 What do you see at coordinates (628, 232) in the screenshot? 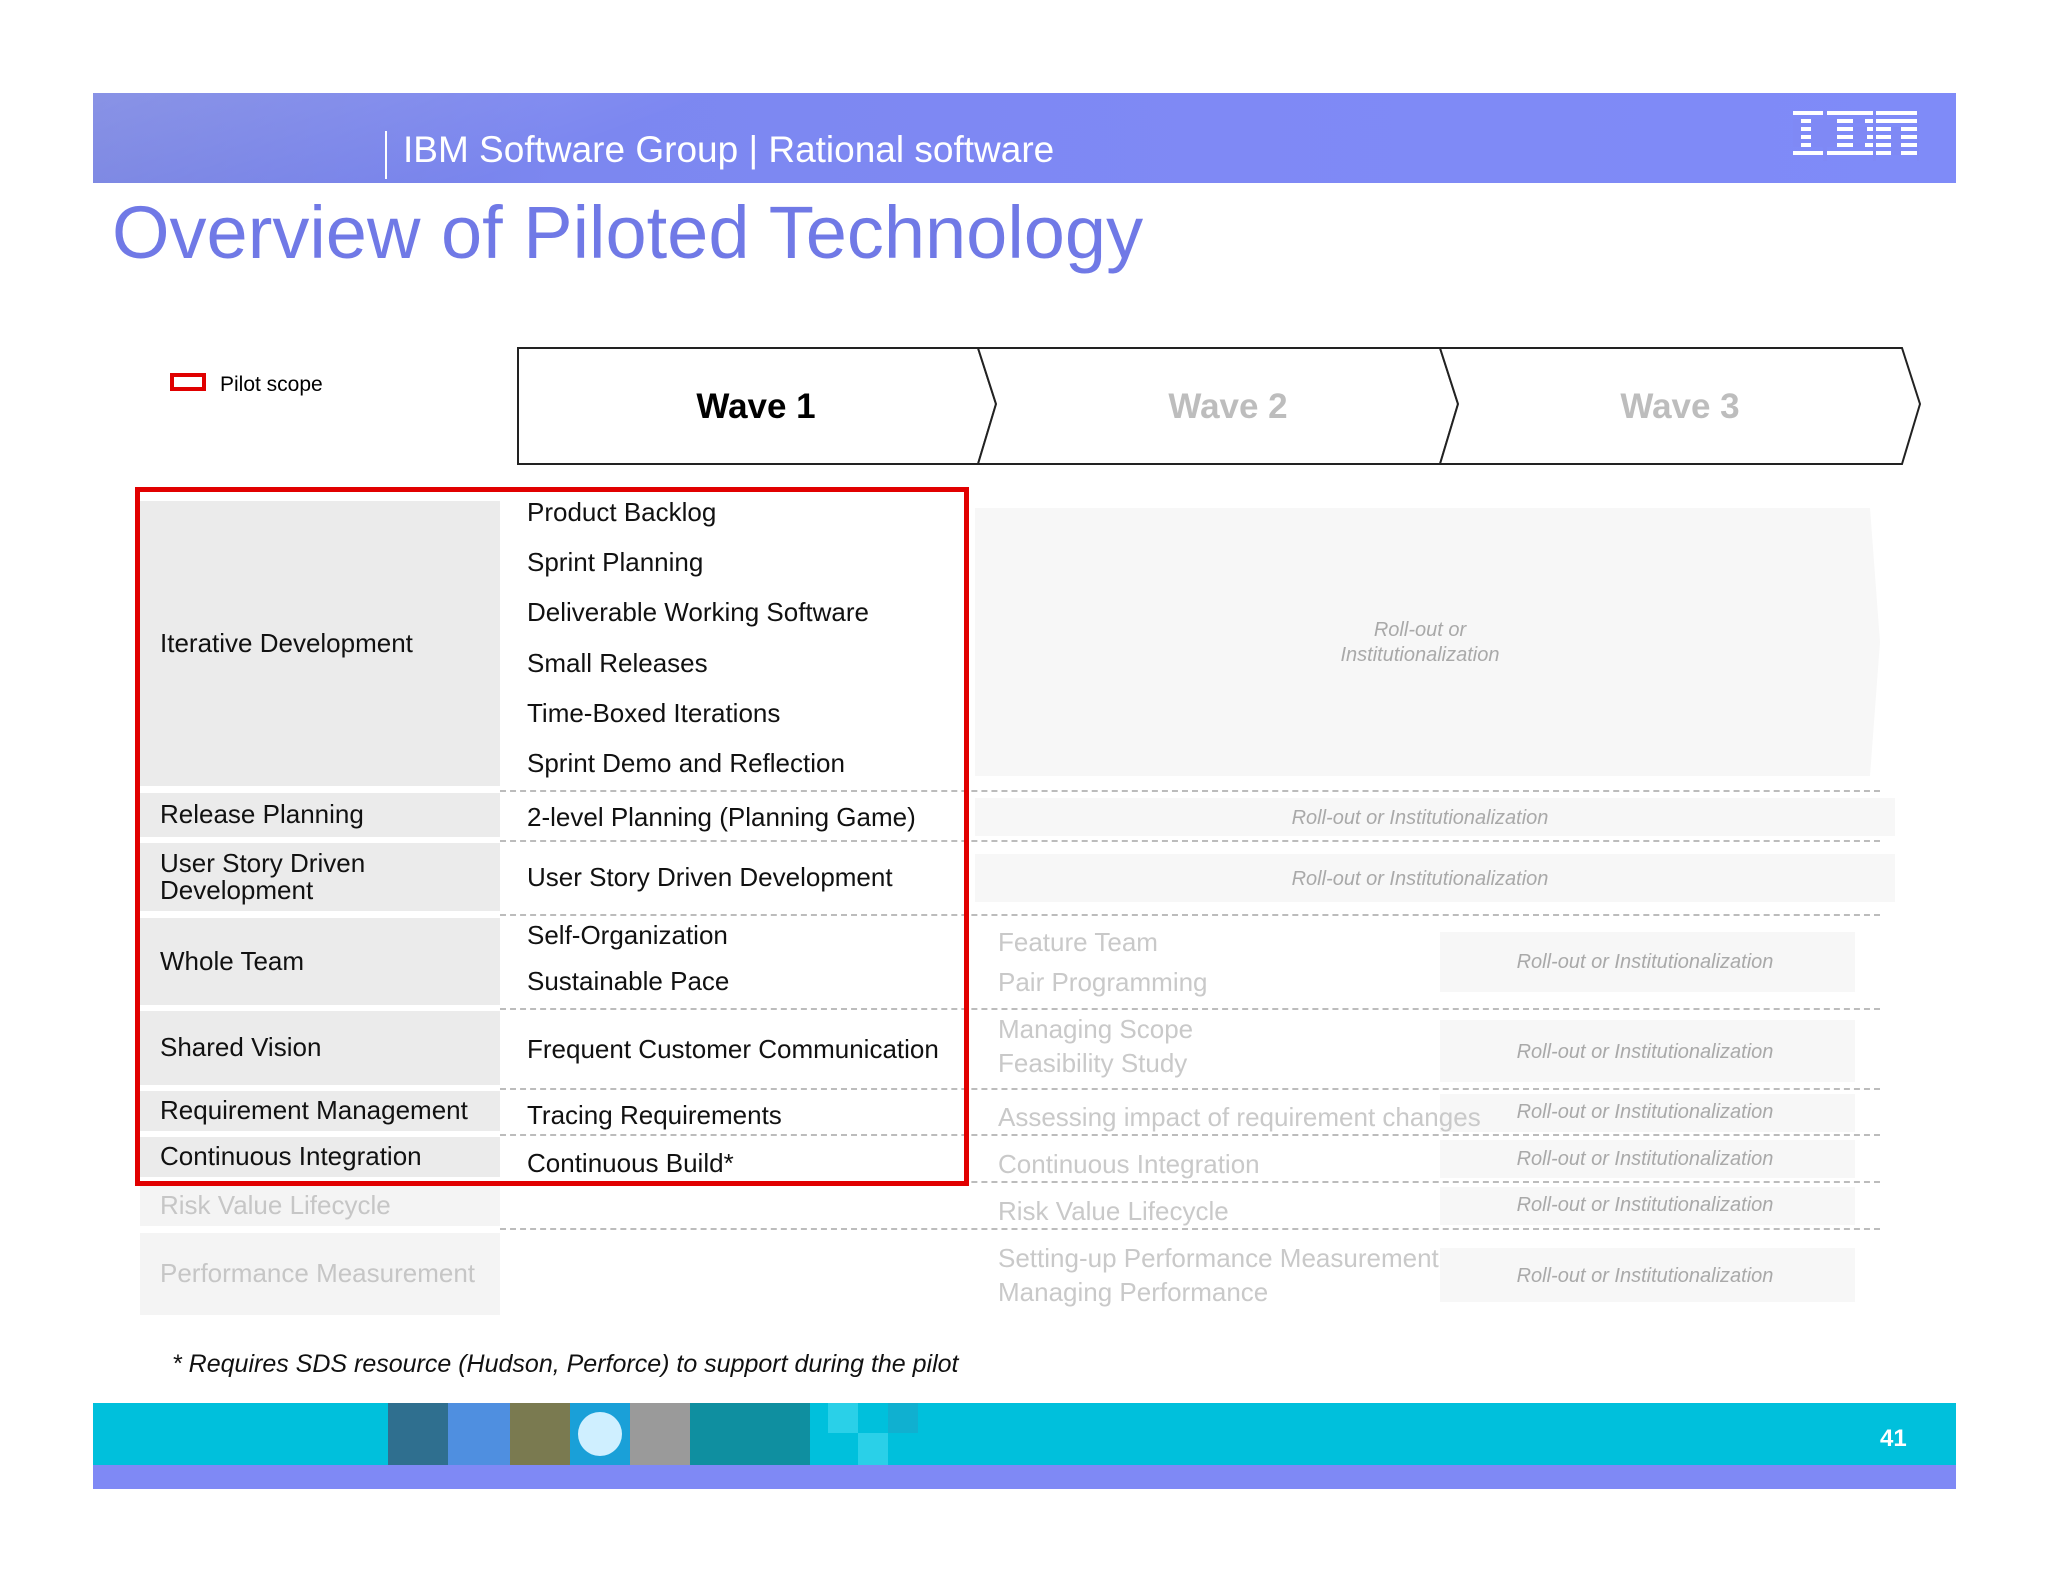
I see `page-title: Overview of Piloted Technology` at bounding box center [628, 232].